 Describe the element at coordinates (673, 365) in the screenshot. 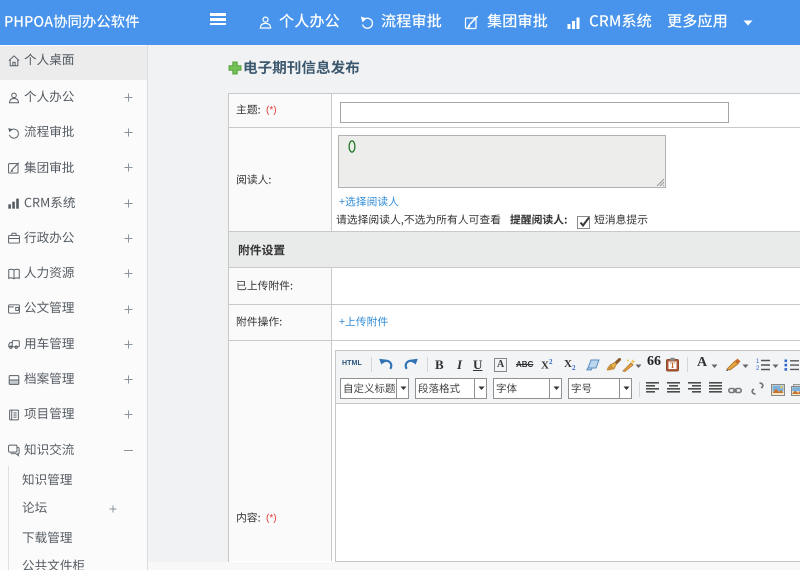

I see `svg-text: T` at that location.